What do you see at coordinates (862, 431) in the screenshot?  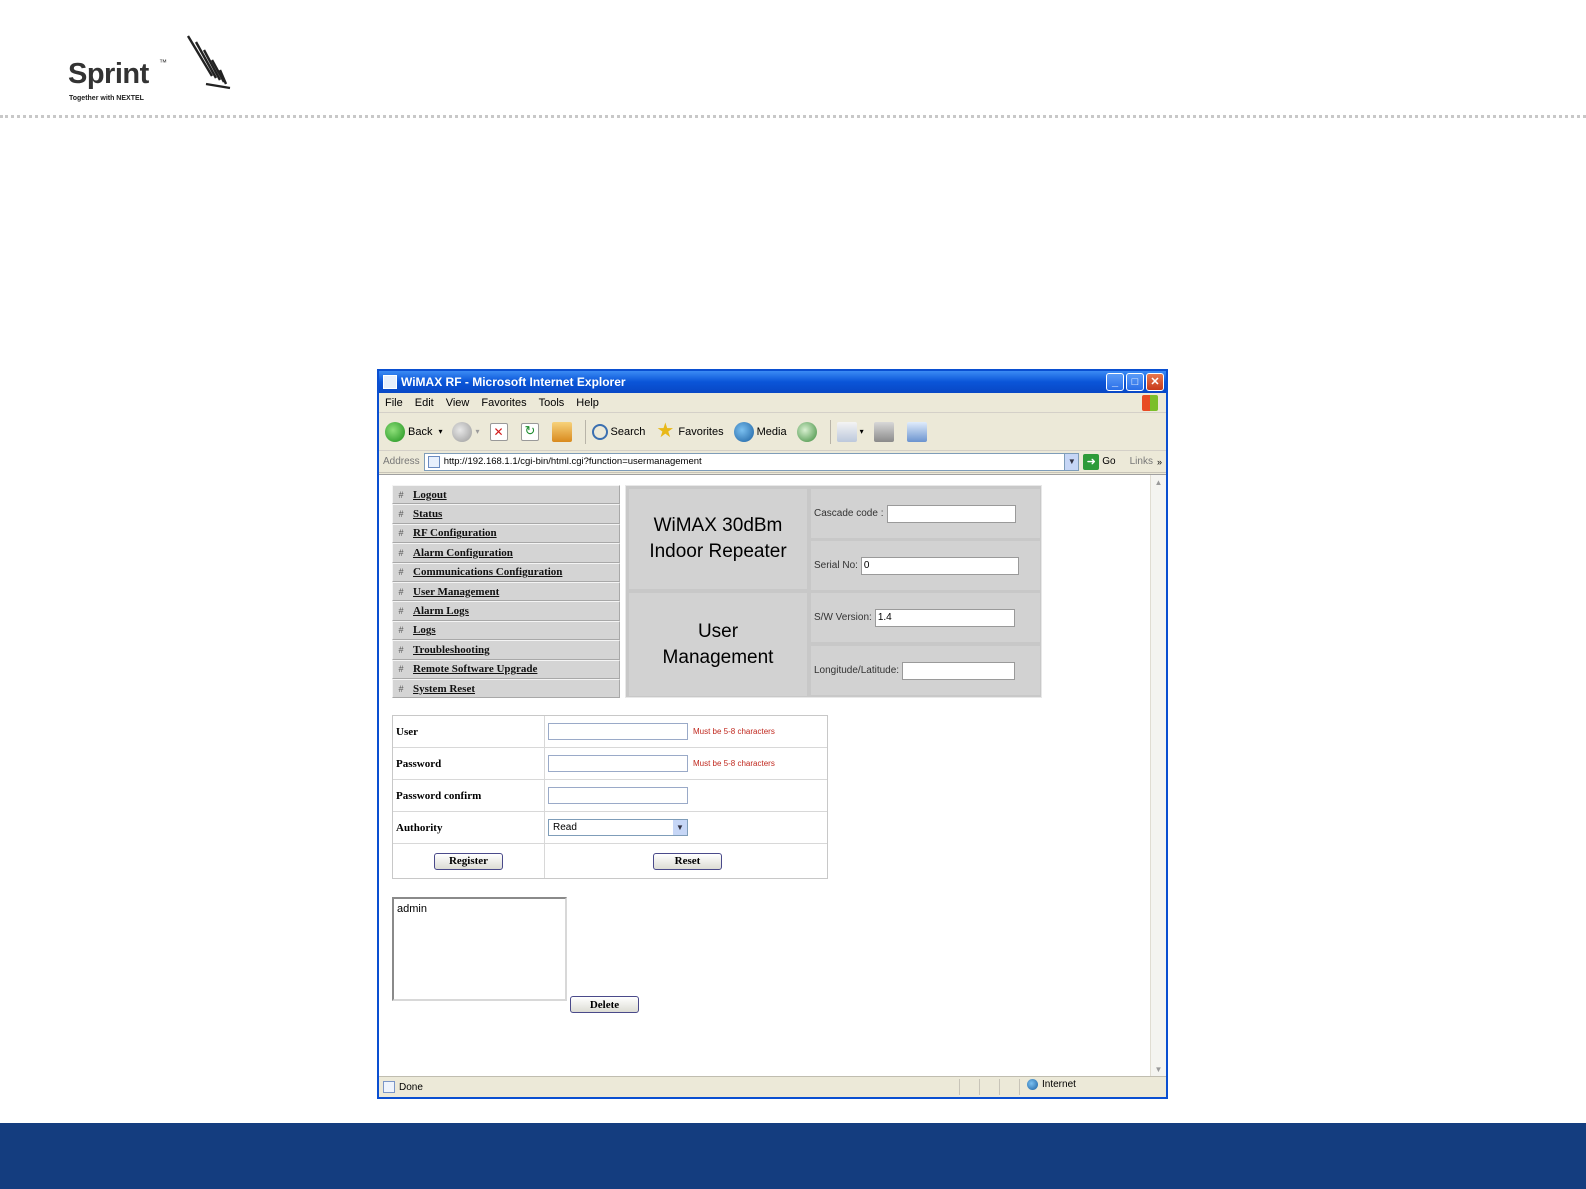 I see `mail-dropdown-icon: ▾` at bounding box center [862, 431].